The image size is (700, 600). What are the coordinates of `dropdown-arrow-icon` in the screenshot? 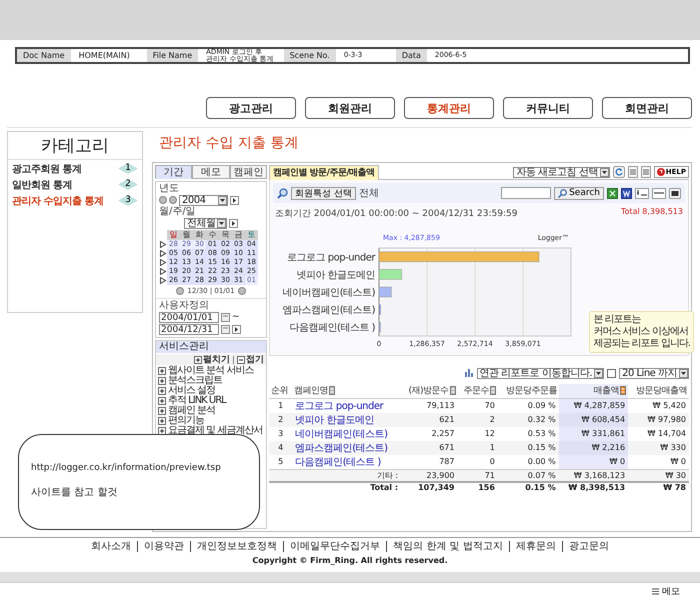 It's located at (604, 172).